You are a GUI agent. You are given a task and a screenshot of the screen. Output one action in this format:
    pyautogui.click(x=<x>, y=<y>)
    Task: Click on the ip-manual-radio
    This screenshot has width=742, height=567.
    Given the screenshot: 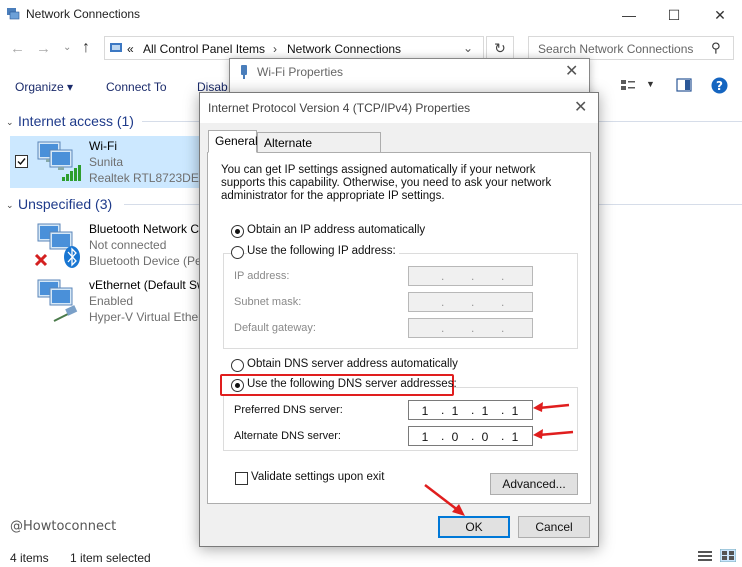 What is the action you would take?
    pyautogui.click(x=237, y=252)
    